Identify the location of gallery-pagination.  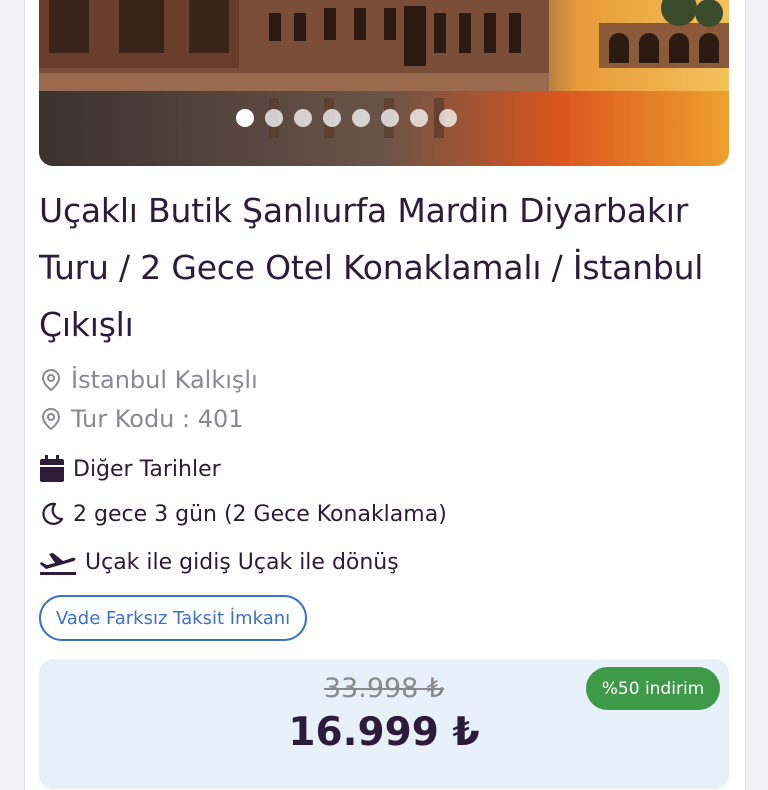
(384, 119).